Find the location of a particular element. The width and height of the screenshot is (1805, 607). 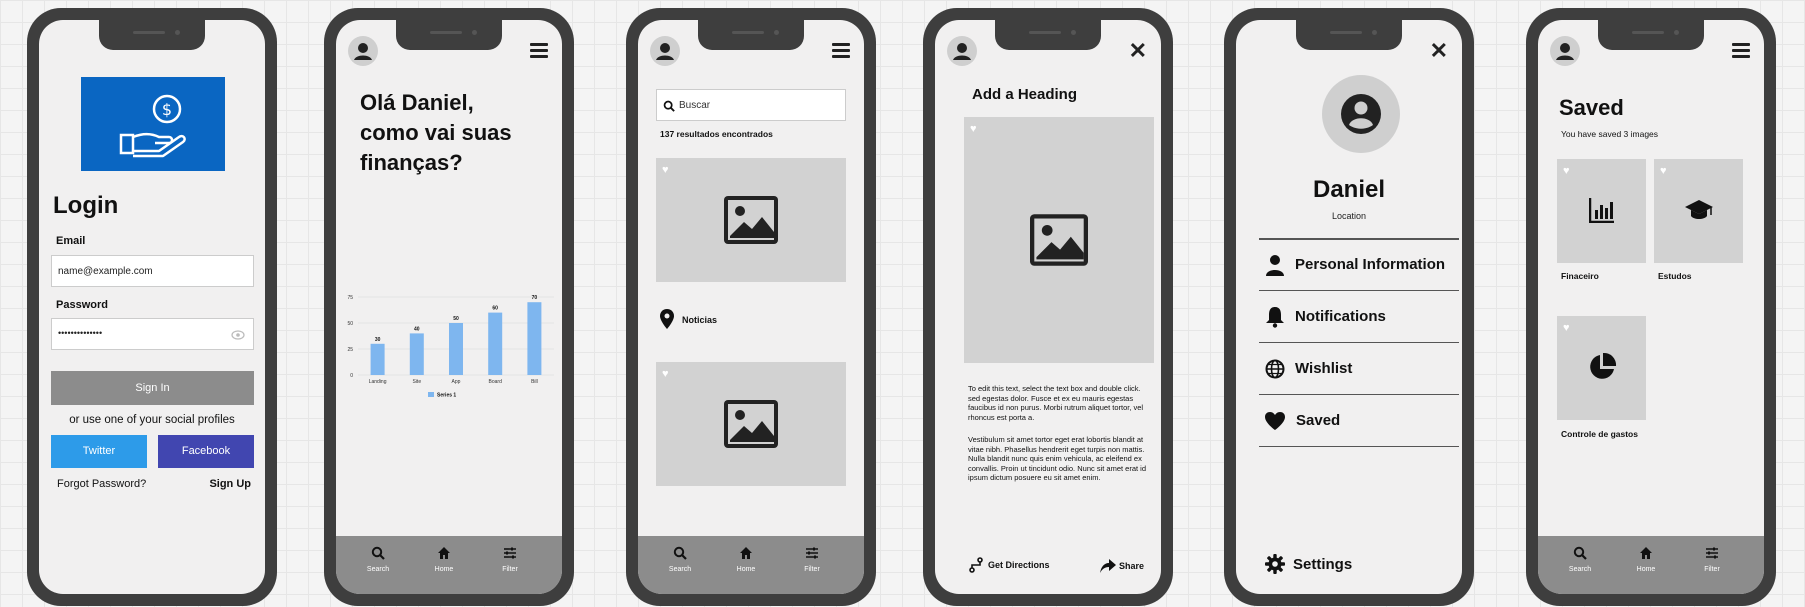

menu-item-saved: Saved is located at coordinates (1359, 421).